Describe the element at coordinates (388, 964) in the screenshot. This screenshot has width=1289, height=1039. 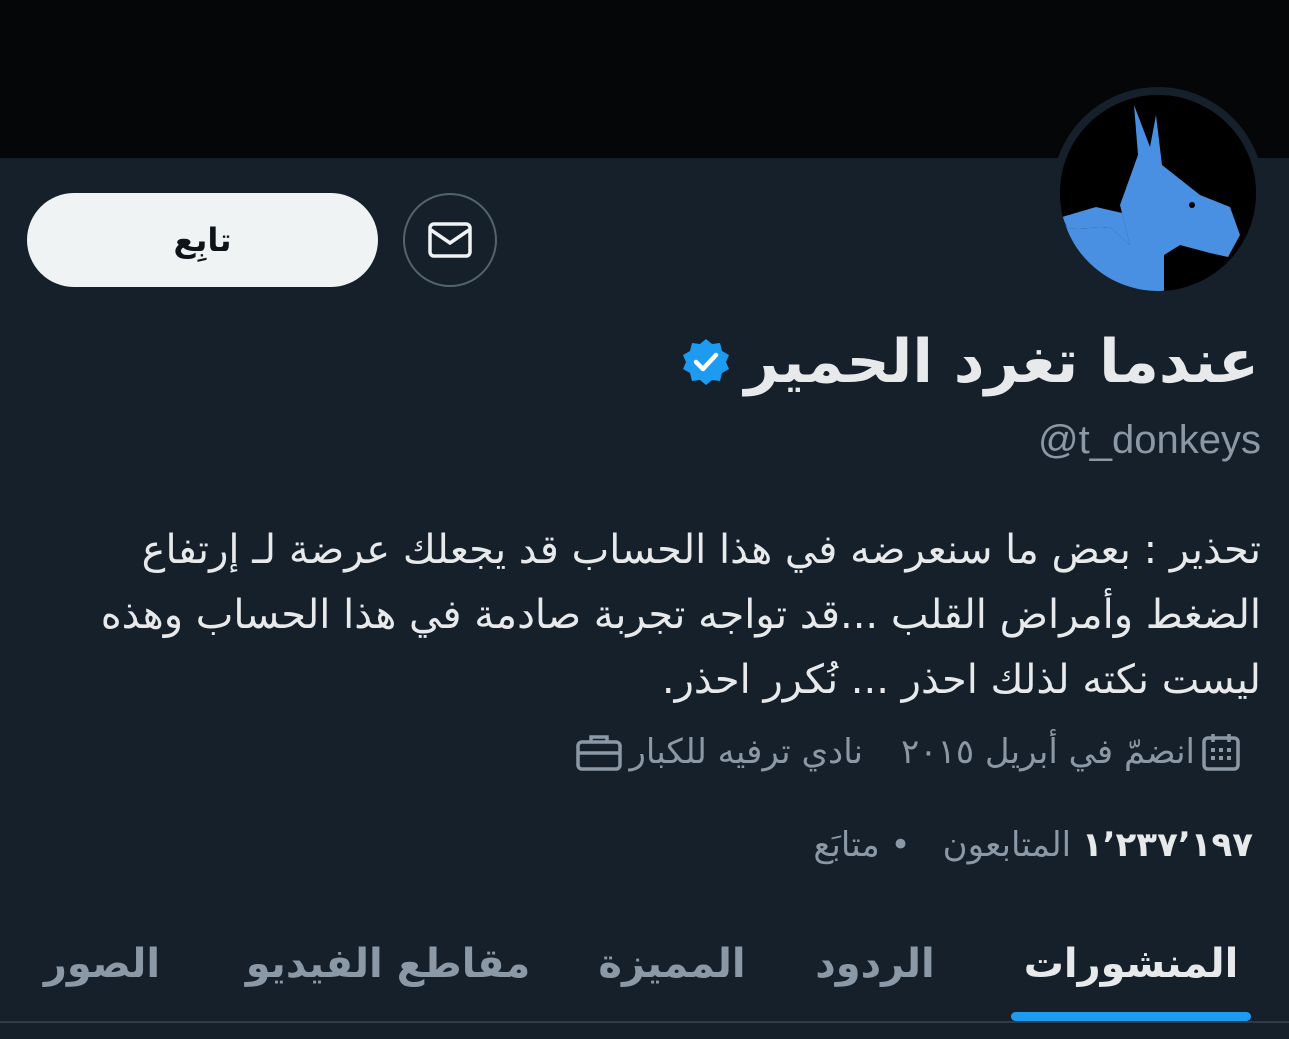
I see `tab-videos: مقاطع الفيديو` at that location.